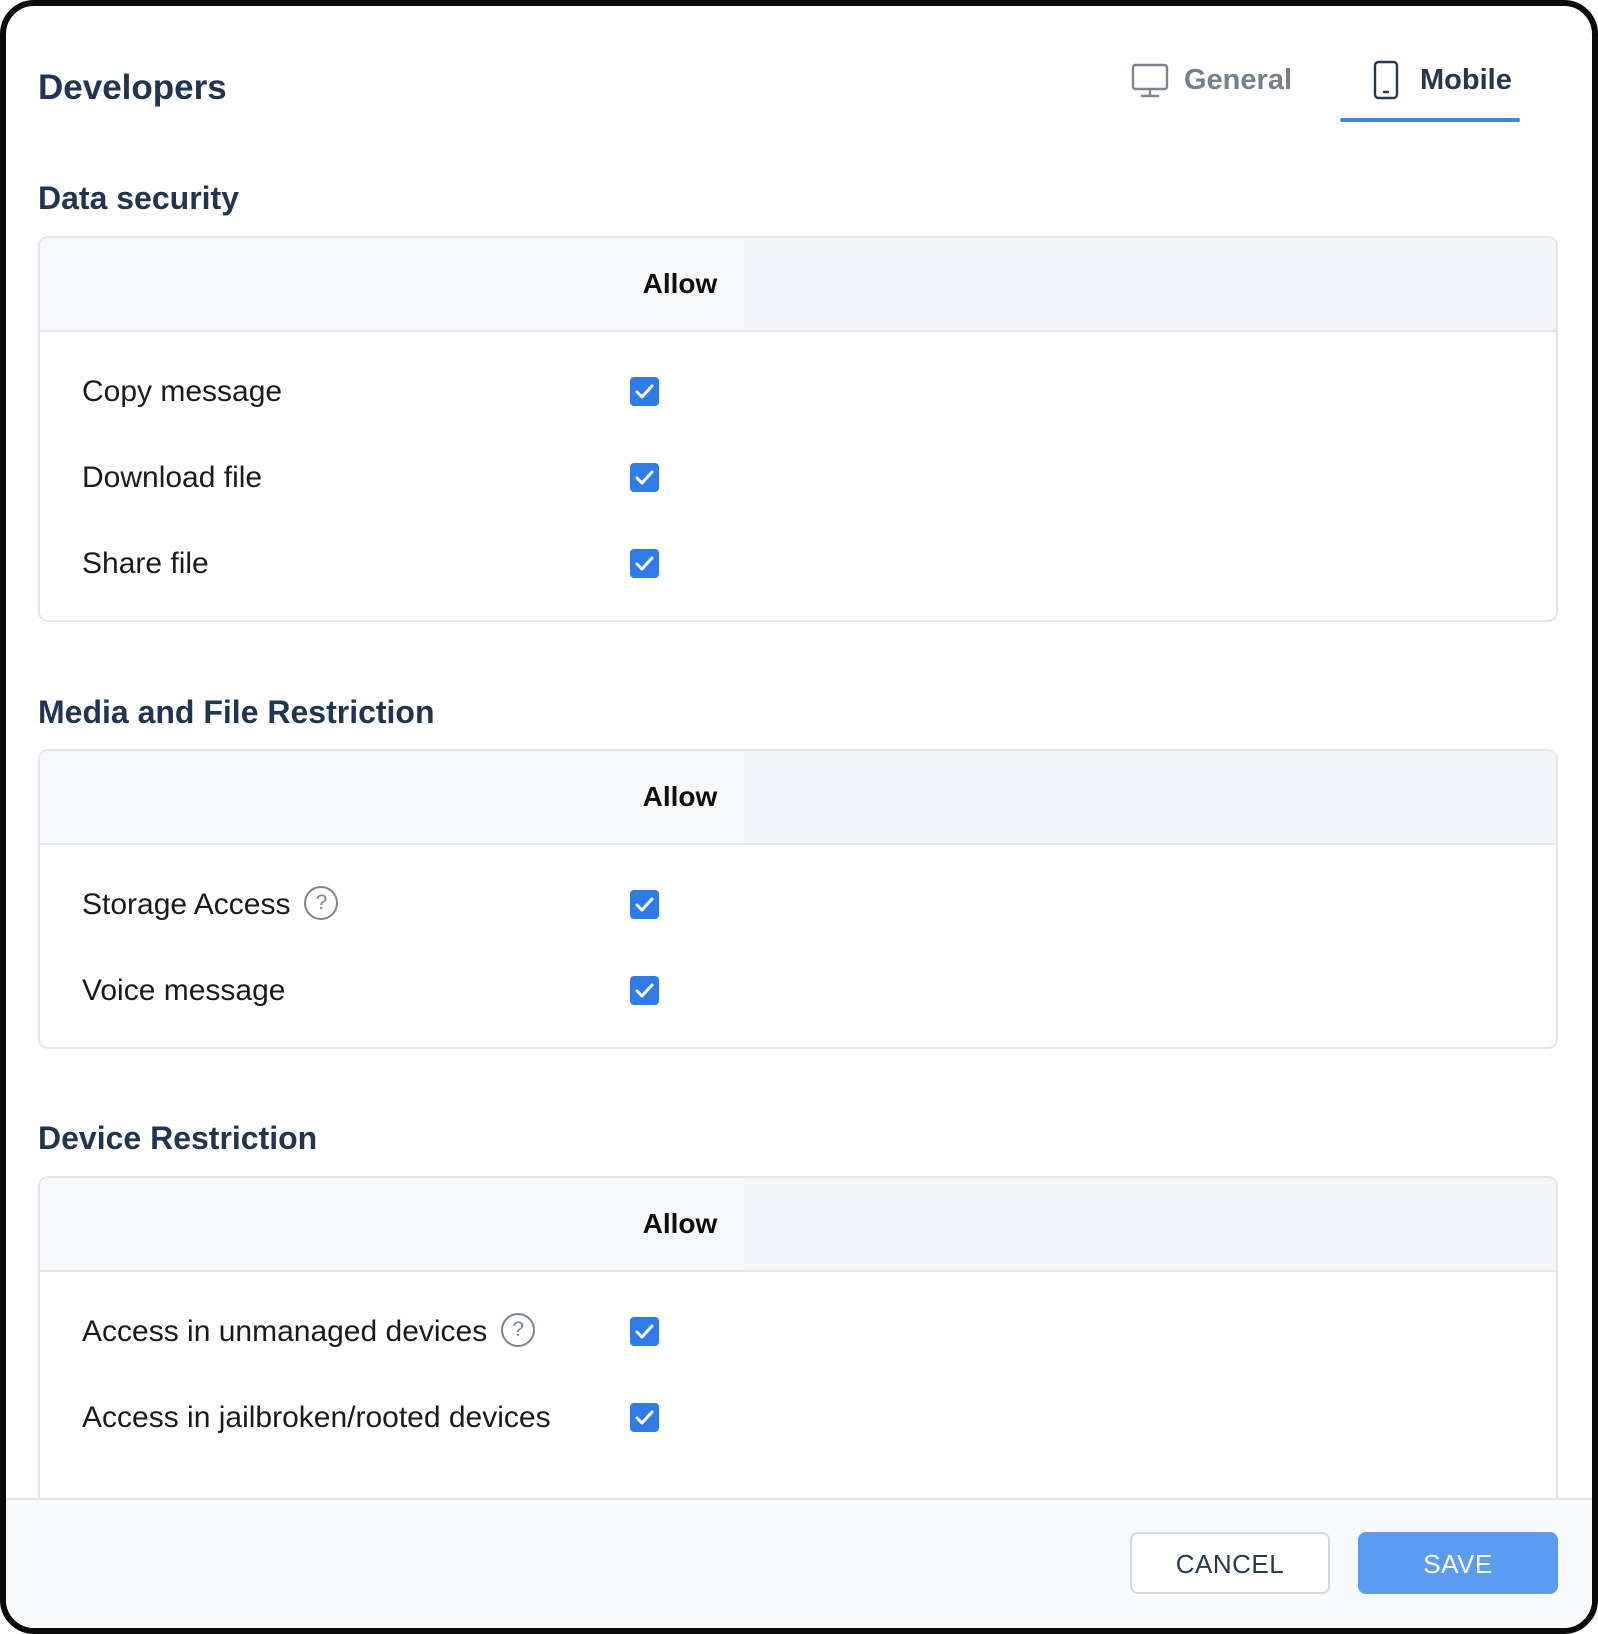  Describe the element at coordinates (186, 904) in the screenshot. I see `permission-label: Storage Access` at that location.